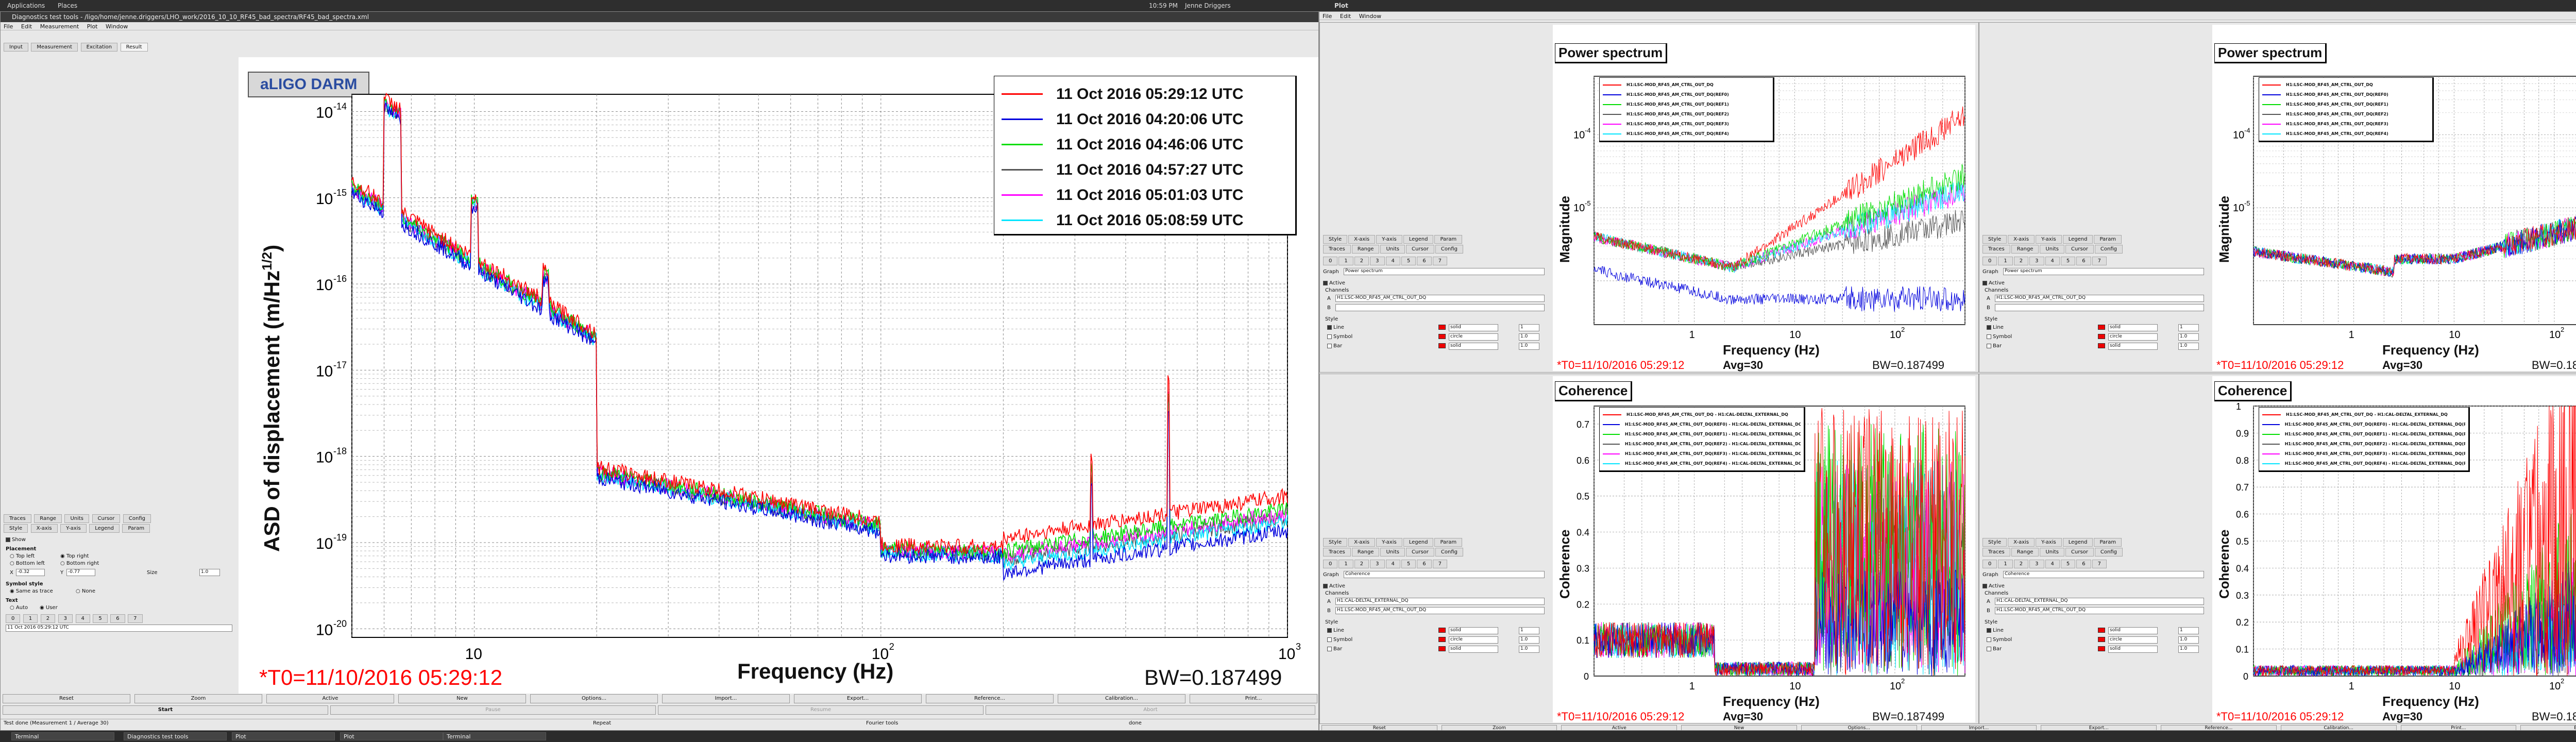 The image size is (2576, 742). I want to click on channel-b-select, so click(2099, 307).